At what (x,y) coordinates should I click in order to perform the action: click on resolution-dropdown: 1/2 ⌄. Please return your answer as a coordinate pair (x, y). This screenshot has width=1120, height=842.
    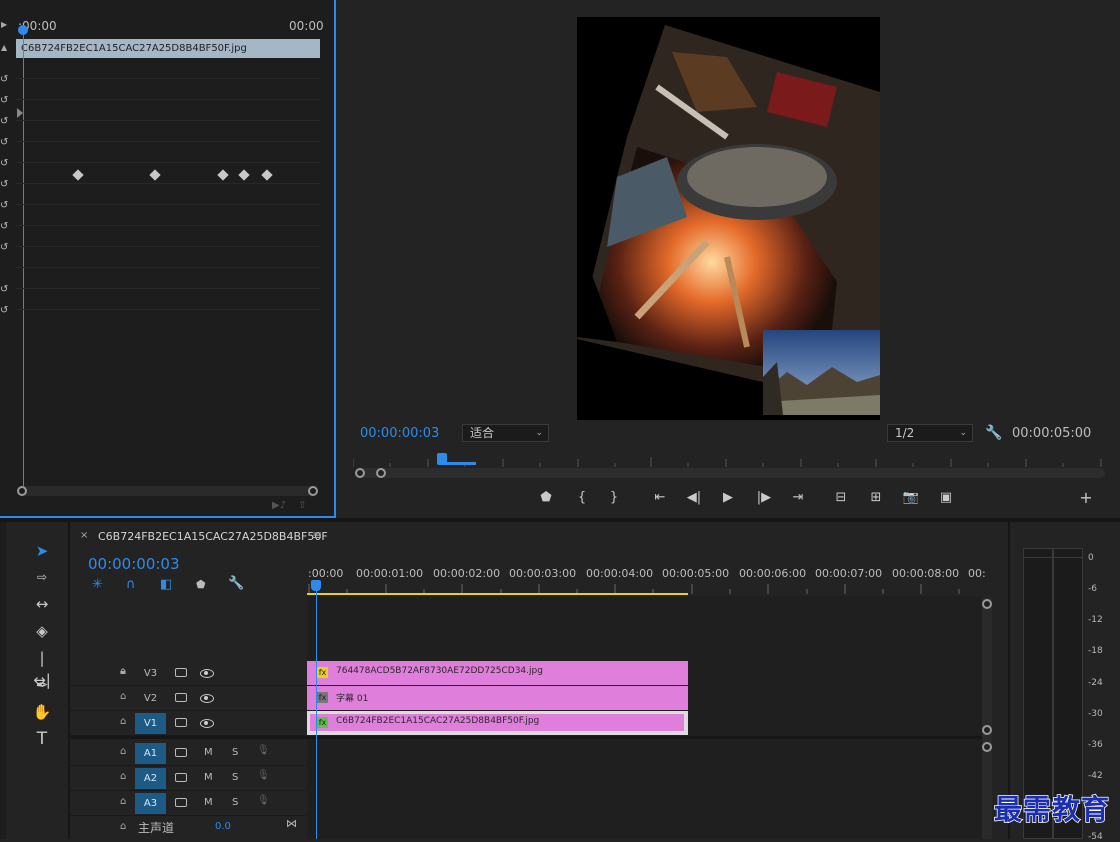
    Looking at the image, I should click on (930, 433).